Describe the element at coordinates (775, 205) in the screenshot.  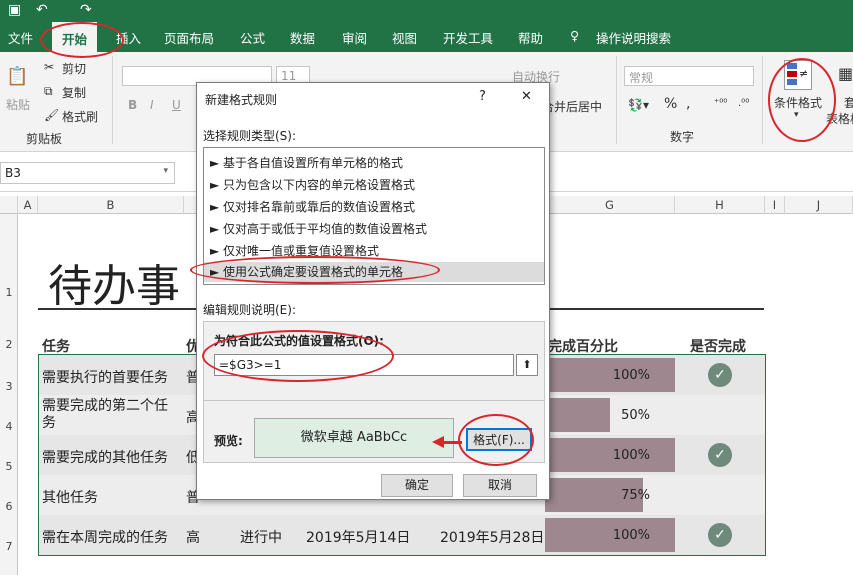
I see `column-header: I` at that location.